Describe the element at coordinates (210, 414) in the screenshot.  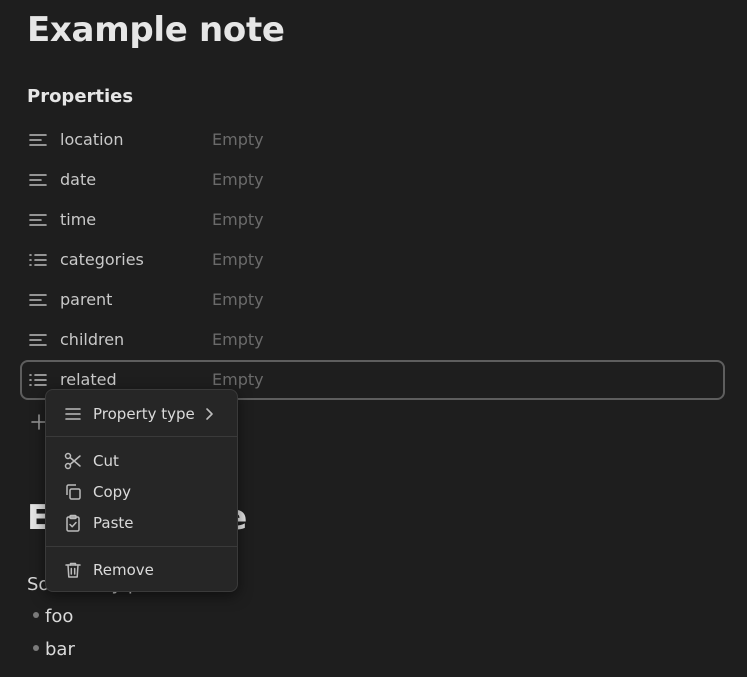
I see `chevron-right-icon` at that location.